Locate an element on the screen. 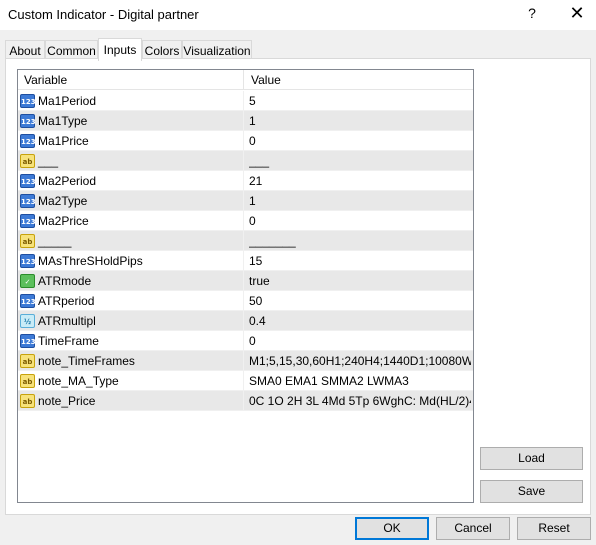  tab-about: About is located at coordinates (25, 50).